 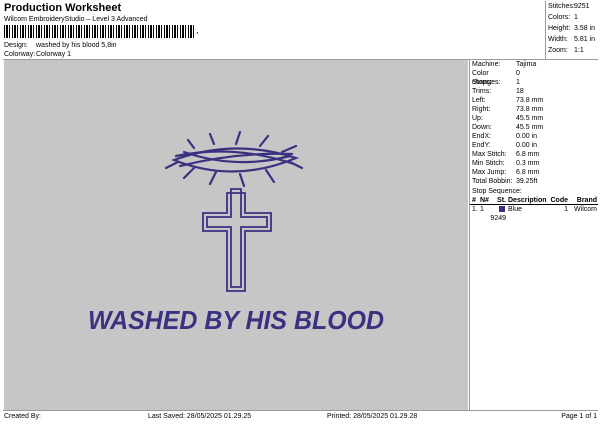 What do you see at coordinates (498, 218) in the screenshot?
I see `cell-st-value: 9249` at bounding box center [498, 218].